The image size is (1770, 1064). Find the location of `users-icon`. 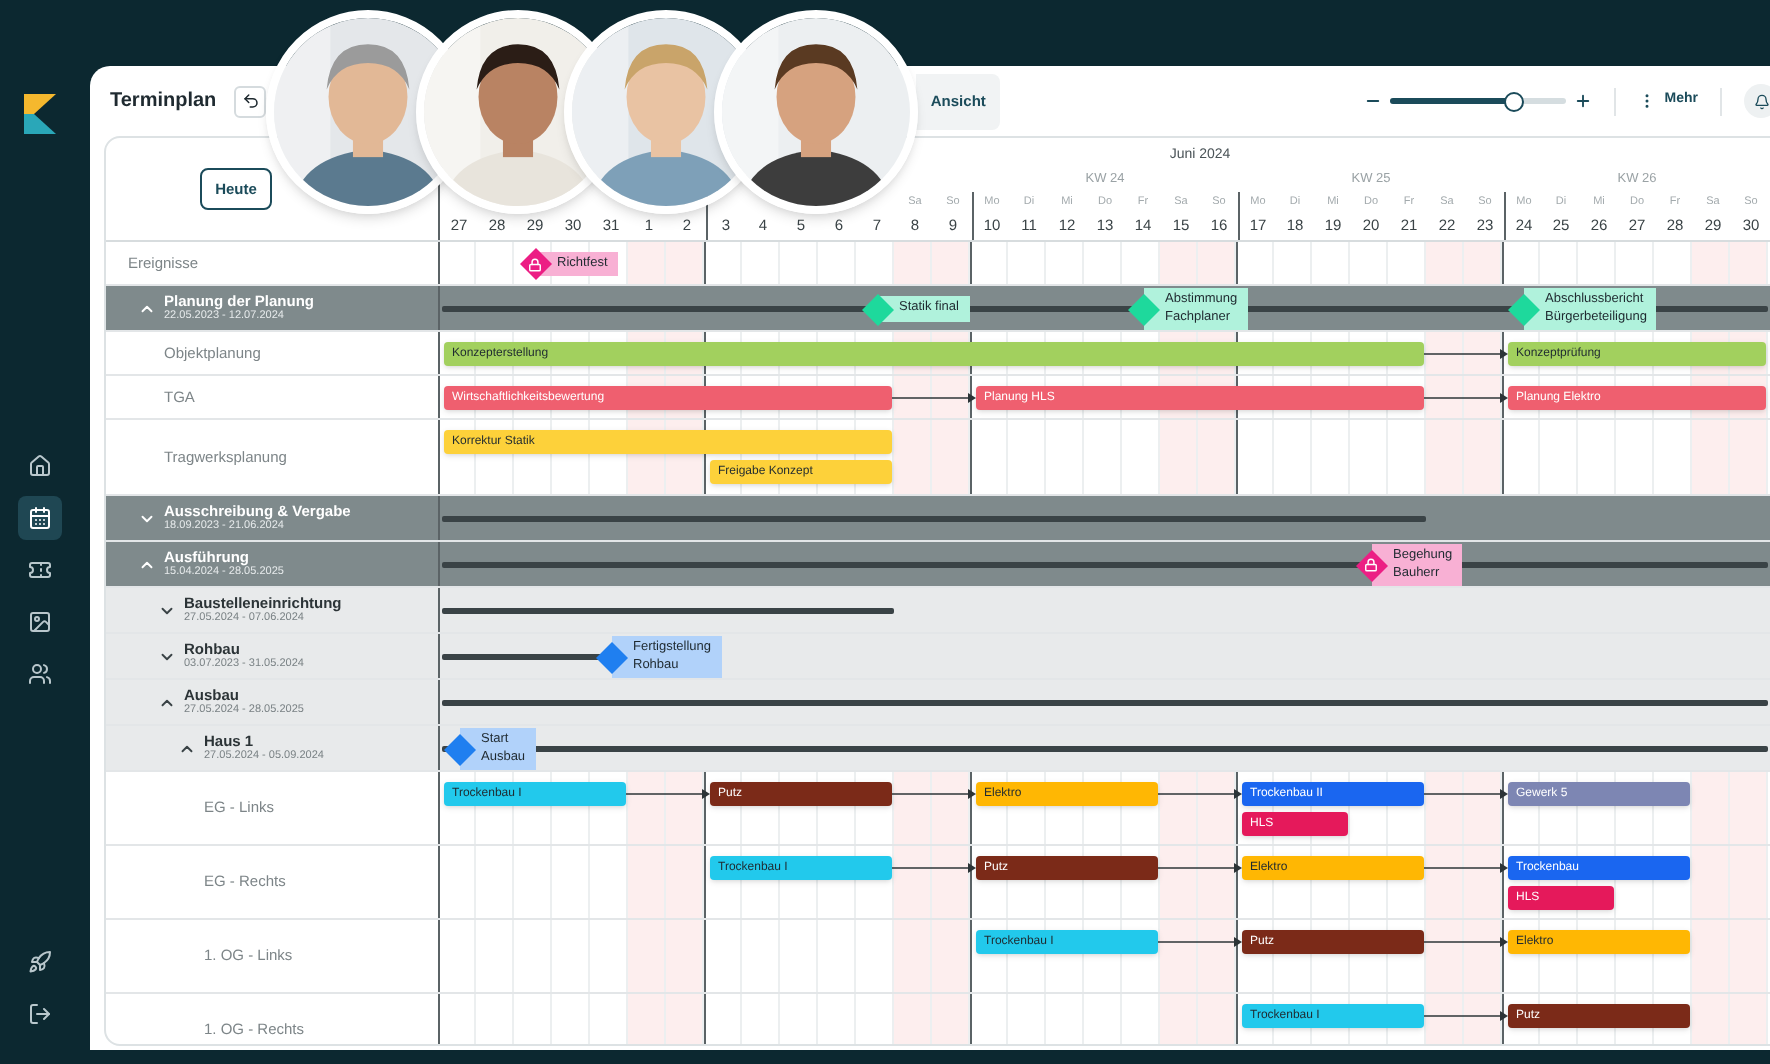

users-icon is located at coordinates (40, 674).